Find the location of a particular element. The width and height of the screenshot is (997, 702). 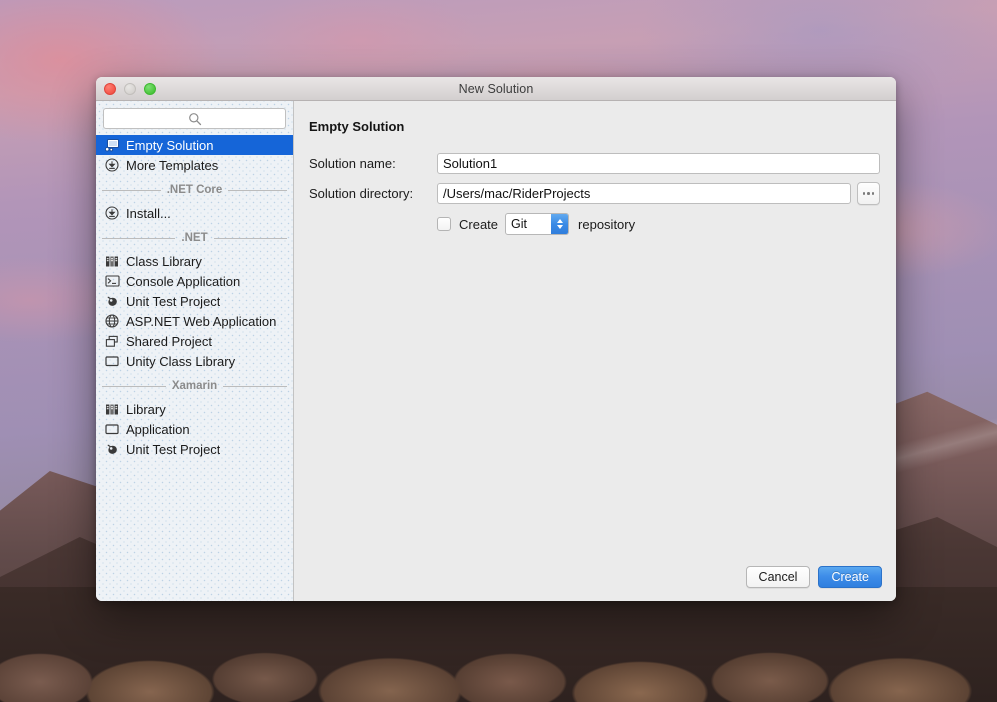

sidebar-item-unit-test-project-dotnet: Unit Test Project is located at coordinates (194, 301).